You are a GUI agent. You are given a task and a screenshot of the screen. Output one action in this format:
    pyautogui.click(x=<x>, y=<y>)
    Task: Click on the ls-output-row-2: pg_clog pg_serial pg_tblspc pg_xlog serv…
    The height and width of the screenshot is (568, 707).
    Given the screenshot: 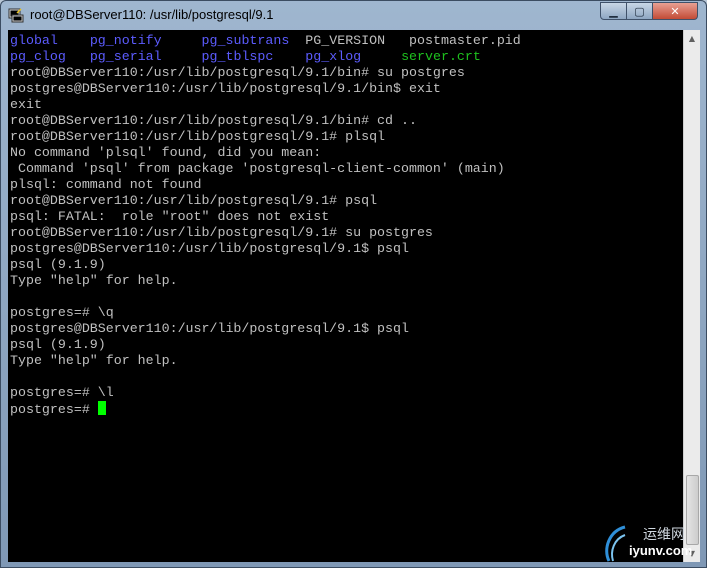 What is the action you would take?
    pyautogui.click(x=245, y=57)
    